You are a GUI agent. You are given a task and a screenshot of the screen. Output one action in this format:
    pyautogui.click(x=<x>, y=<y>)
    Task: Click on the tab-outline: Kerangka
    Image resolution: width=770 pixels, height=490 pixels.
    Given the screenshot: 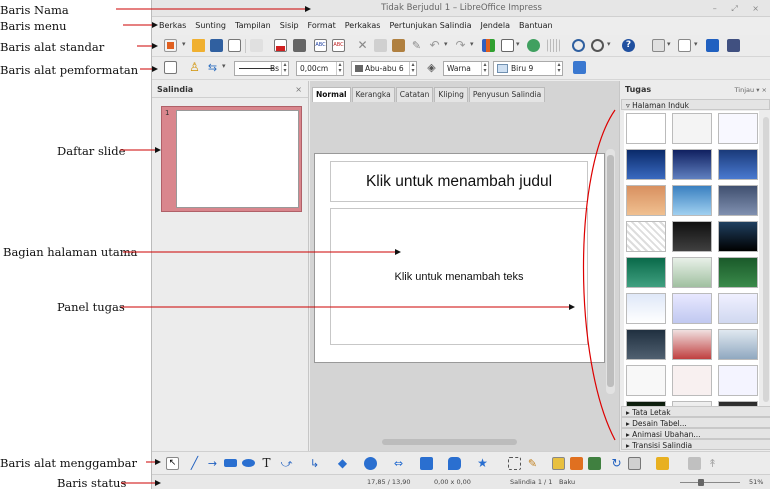 What is the action you would take?
    pyautogui.click(x=373, y=94)
    